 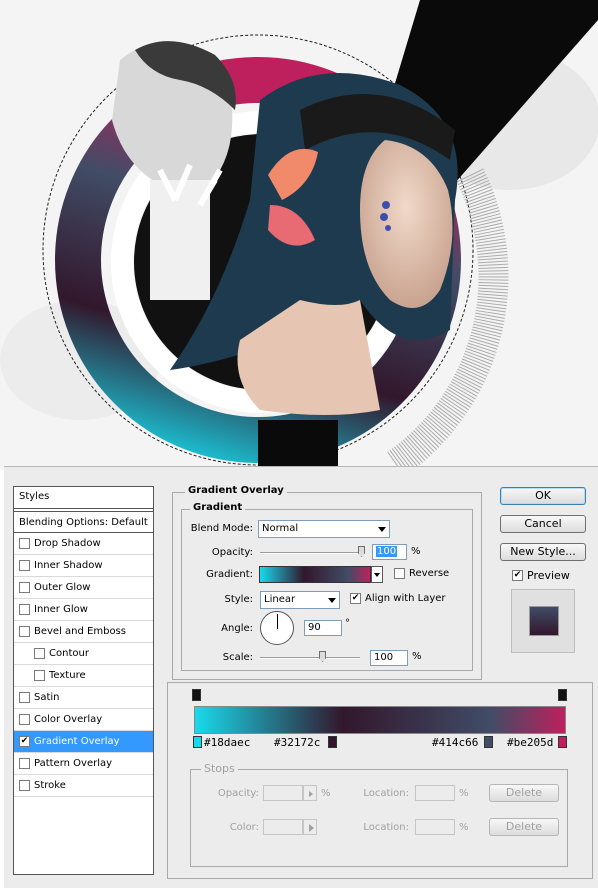 What do you see at coordinates (239, 599) in the screenshot?
I see `style-label: Style:` at bounding box center [239, 599].